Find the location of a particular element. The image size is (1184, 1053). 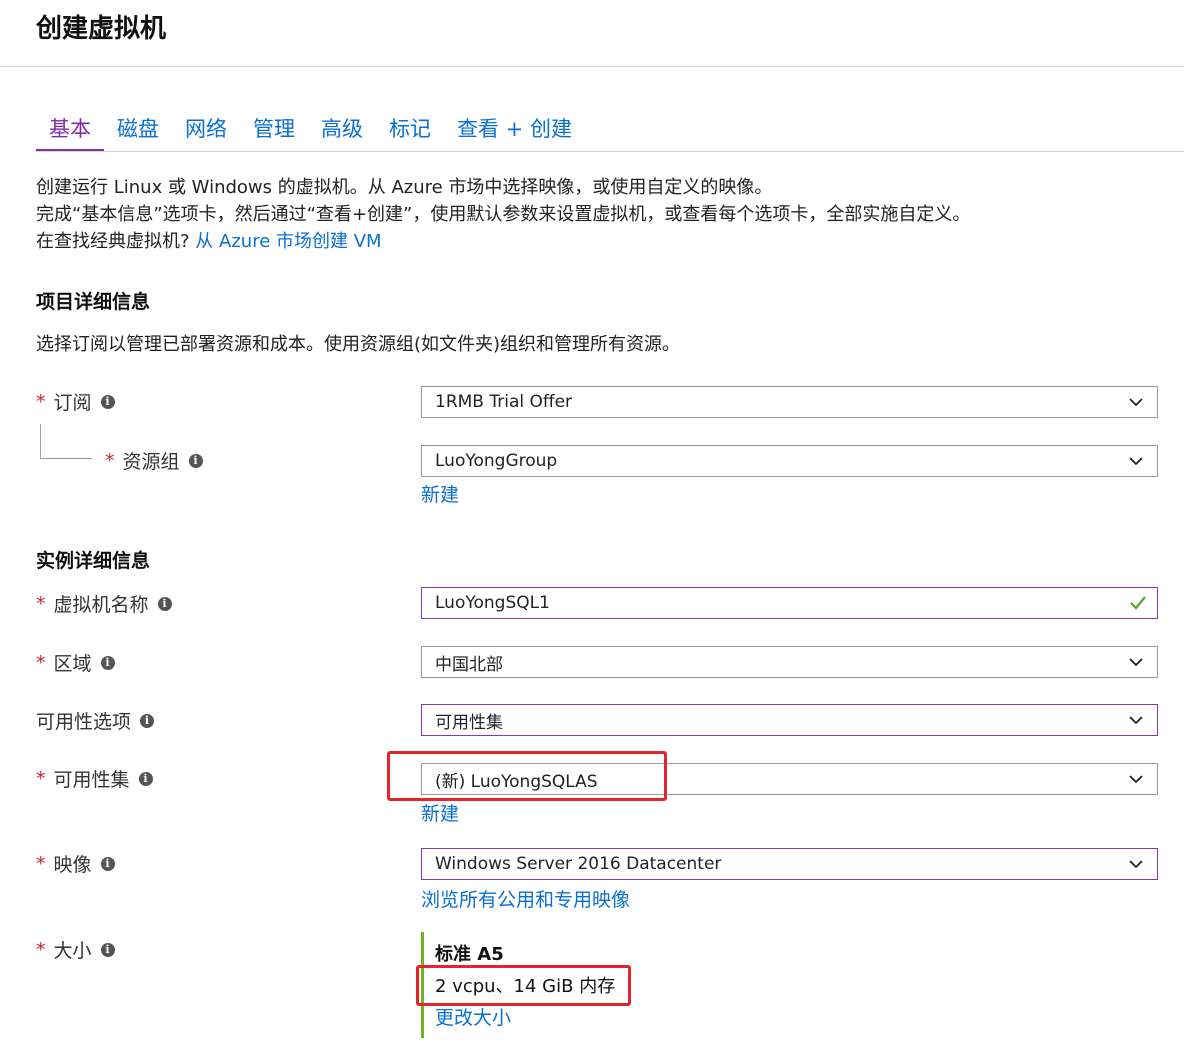

subscription-value: 1RMB Trial Offer is located at coordinates (504, 402).